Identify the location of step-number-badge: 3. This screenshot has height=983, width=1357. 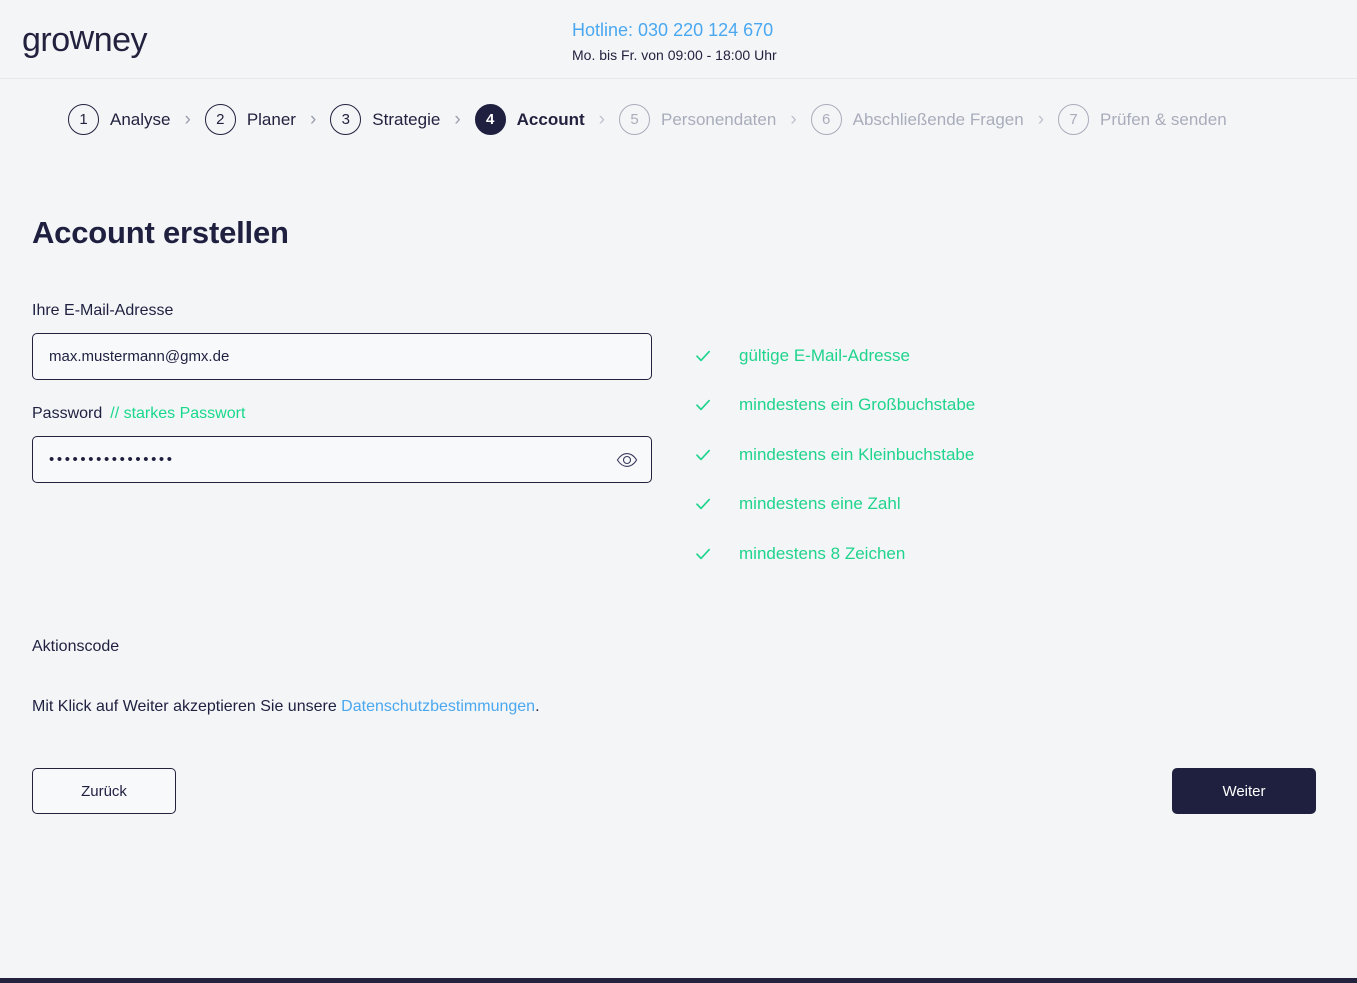
(346, 119).